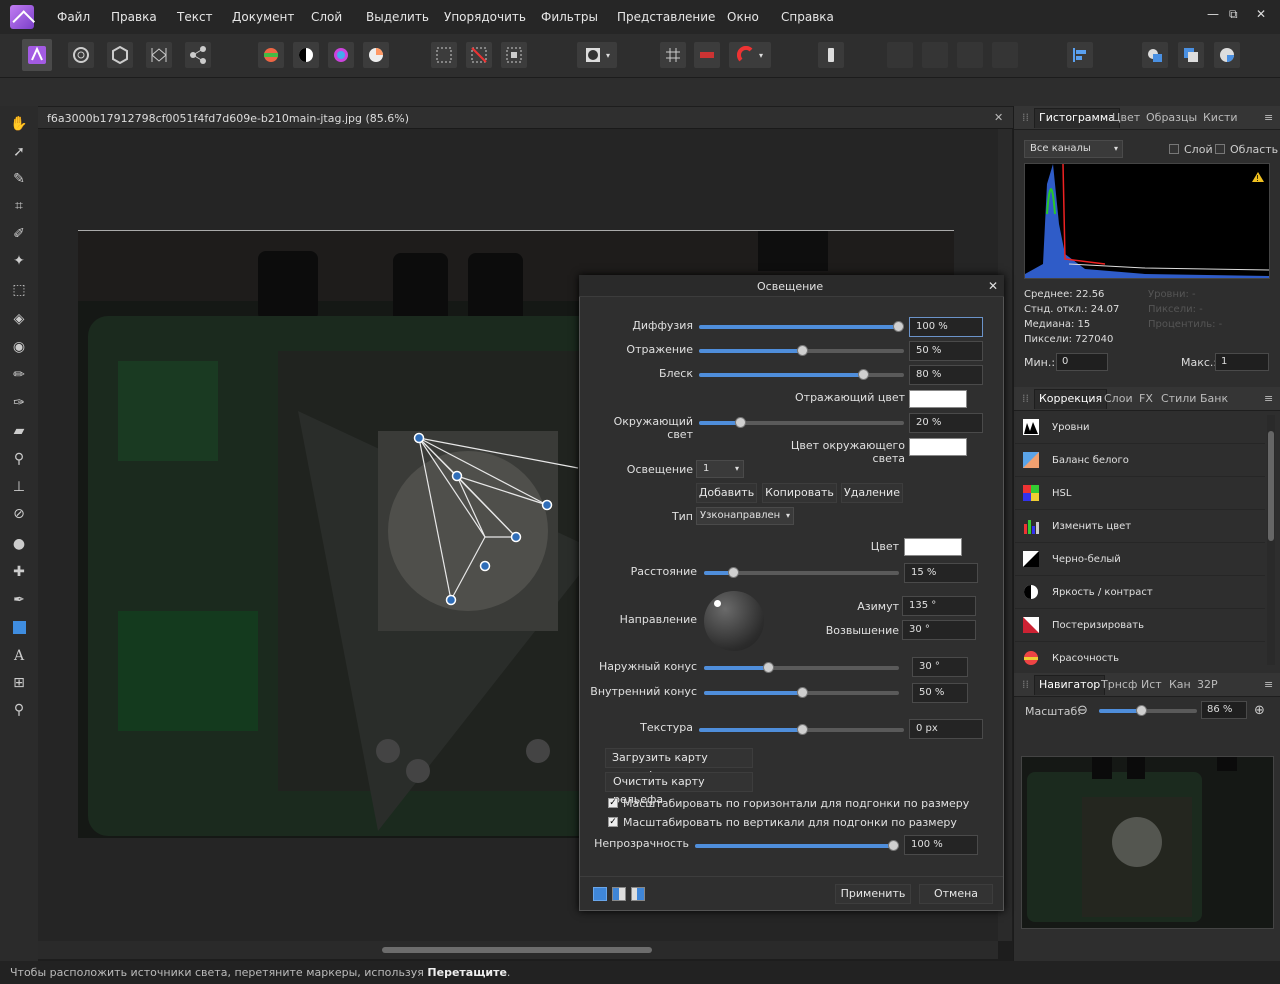 The width and height of the screenshot is (1280, 984). What do you see at coordinates (872, 493) in the screenshot?
I see `delete-light-button: Удаление` at bounding box center [872, 493].